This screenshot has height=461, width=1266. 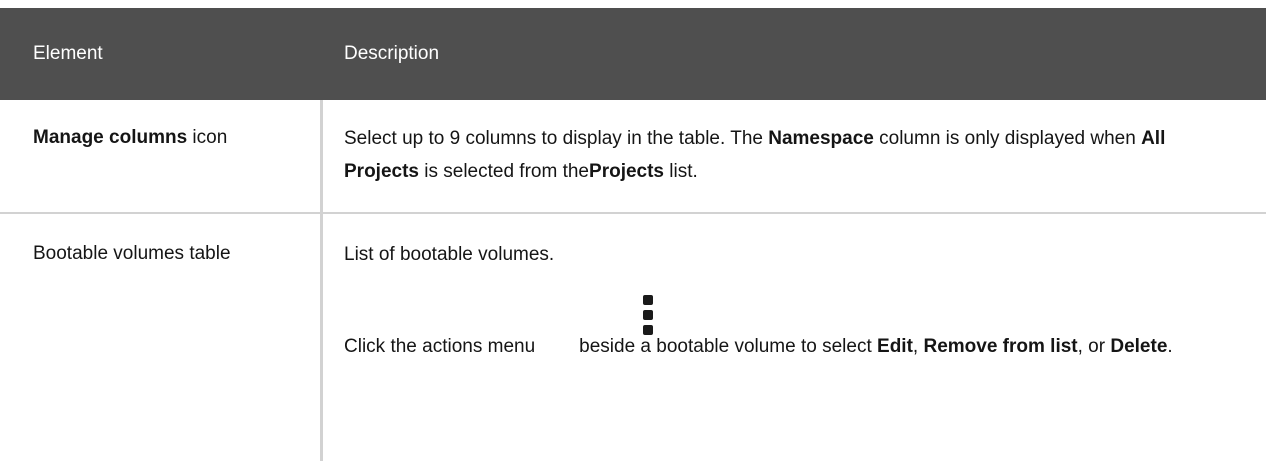 I want to click on desc-text: is selected from the, so click(x=504, y=171).